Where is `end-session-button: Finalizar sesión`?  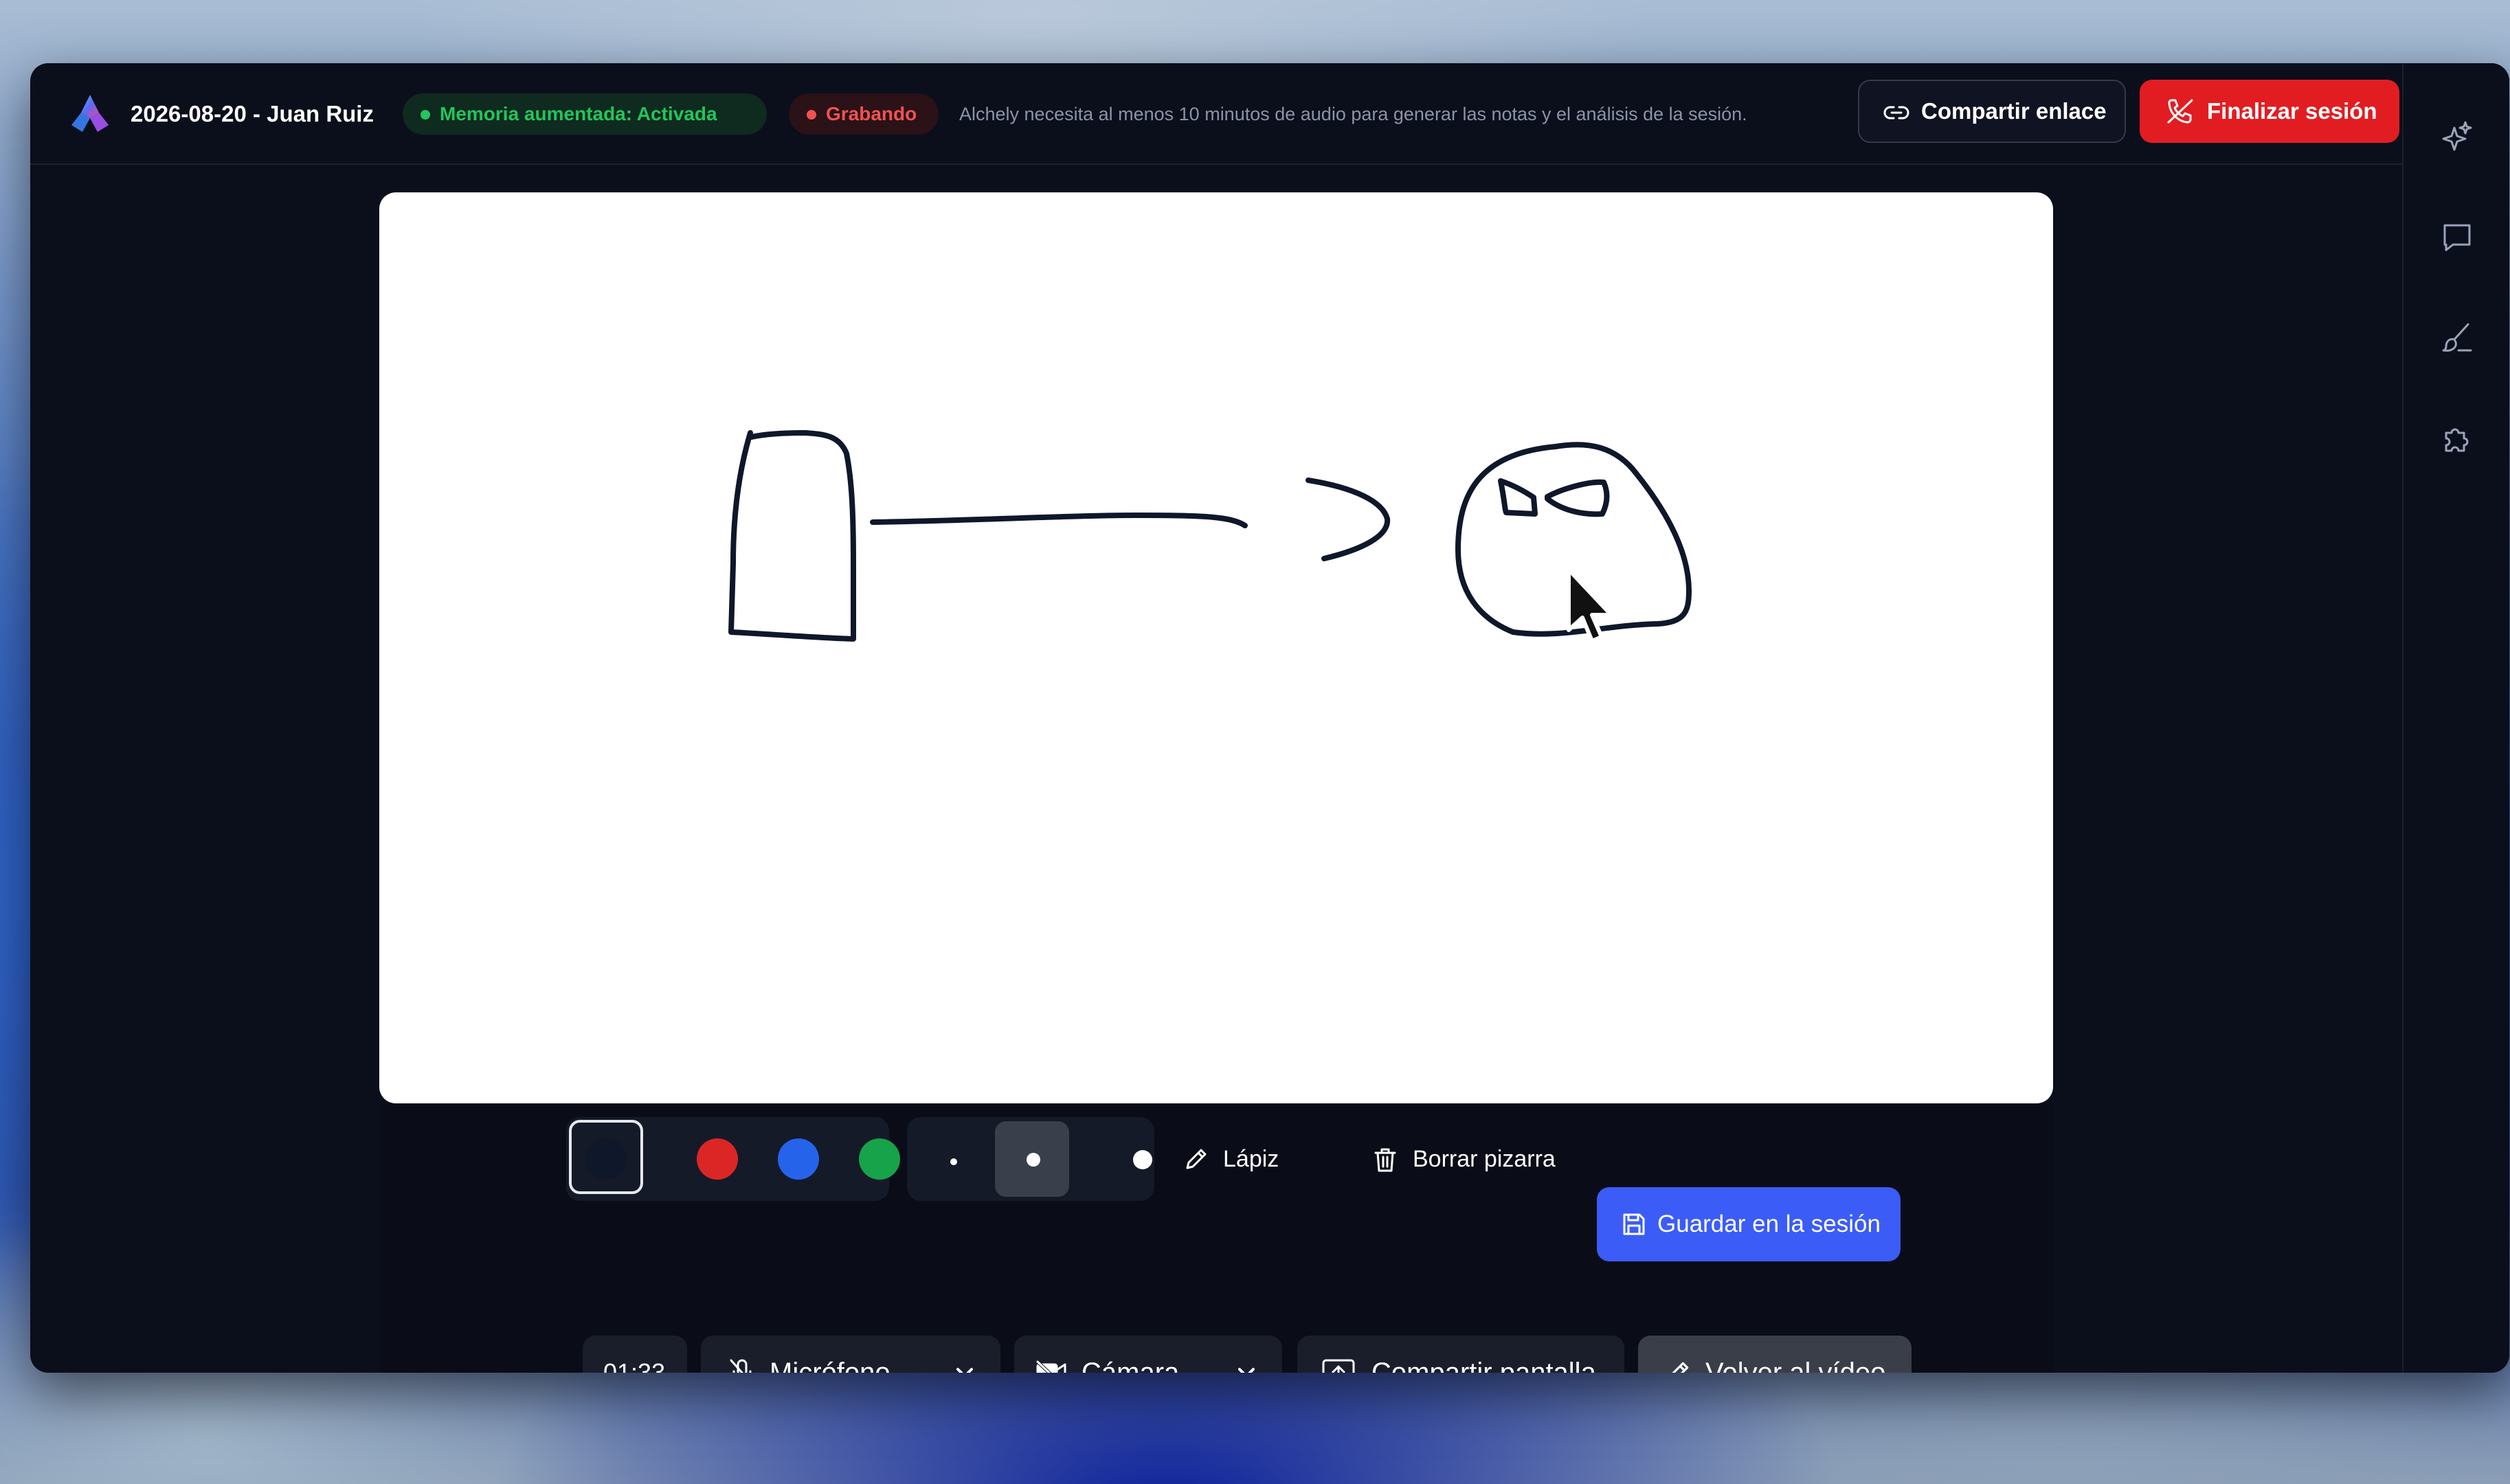
end-session-button: Finalizar sesión is located at coordinates (2269, 111).